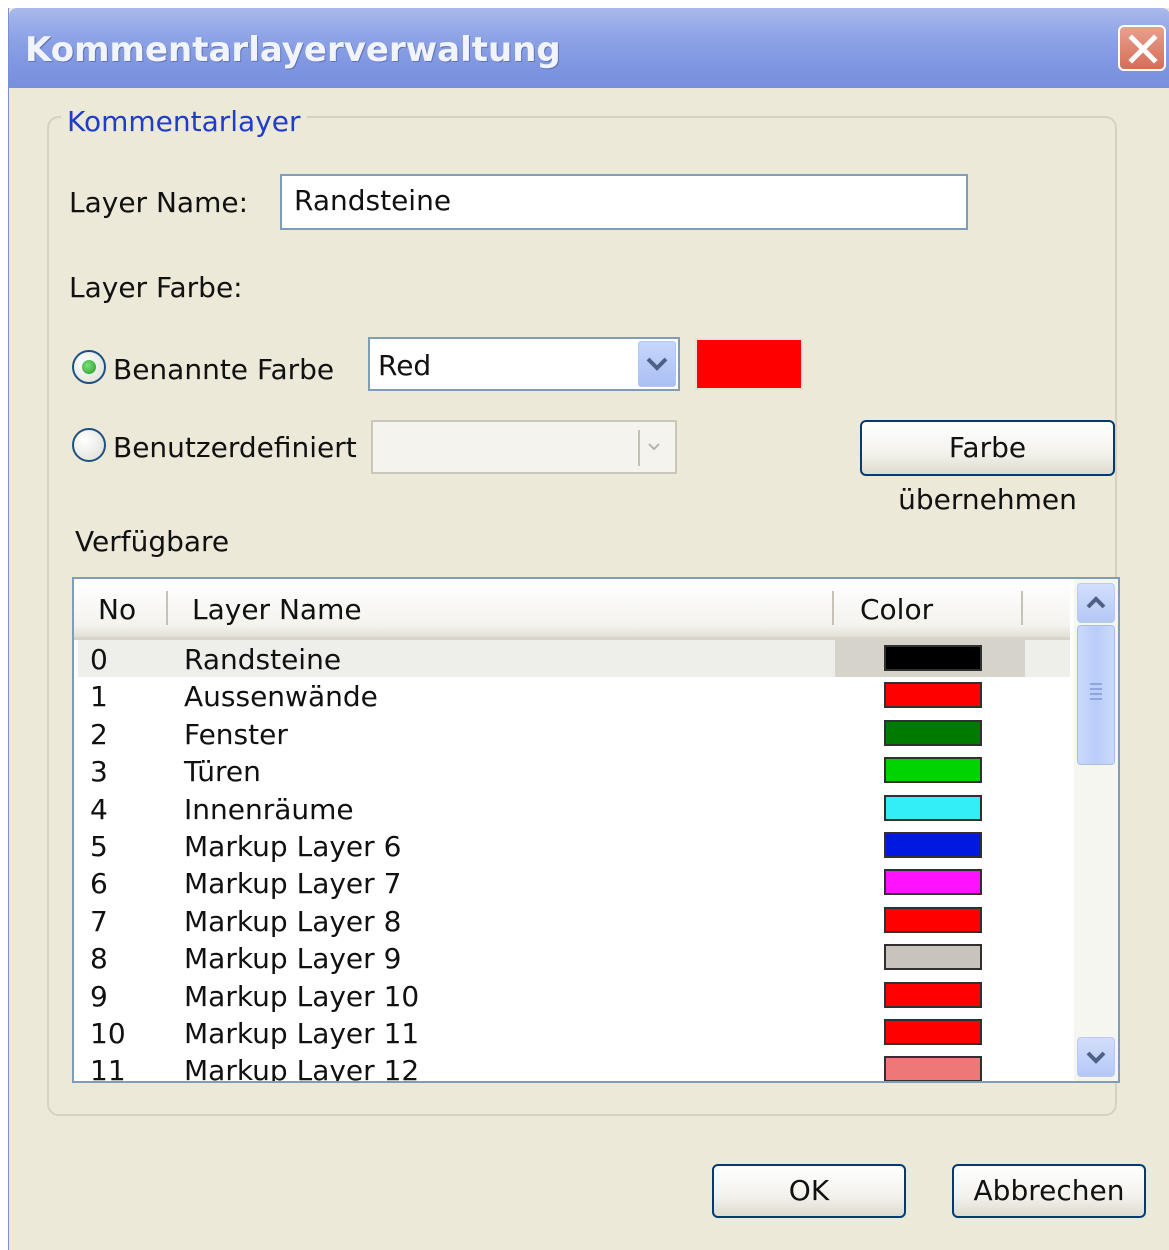 This screenshot has width=1169, height=1250. What do you see at coordinates (293, 846) in the screenshot?
I see `cell-layer-name: Markup Layer 6` at bounding box center [293, 846].